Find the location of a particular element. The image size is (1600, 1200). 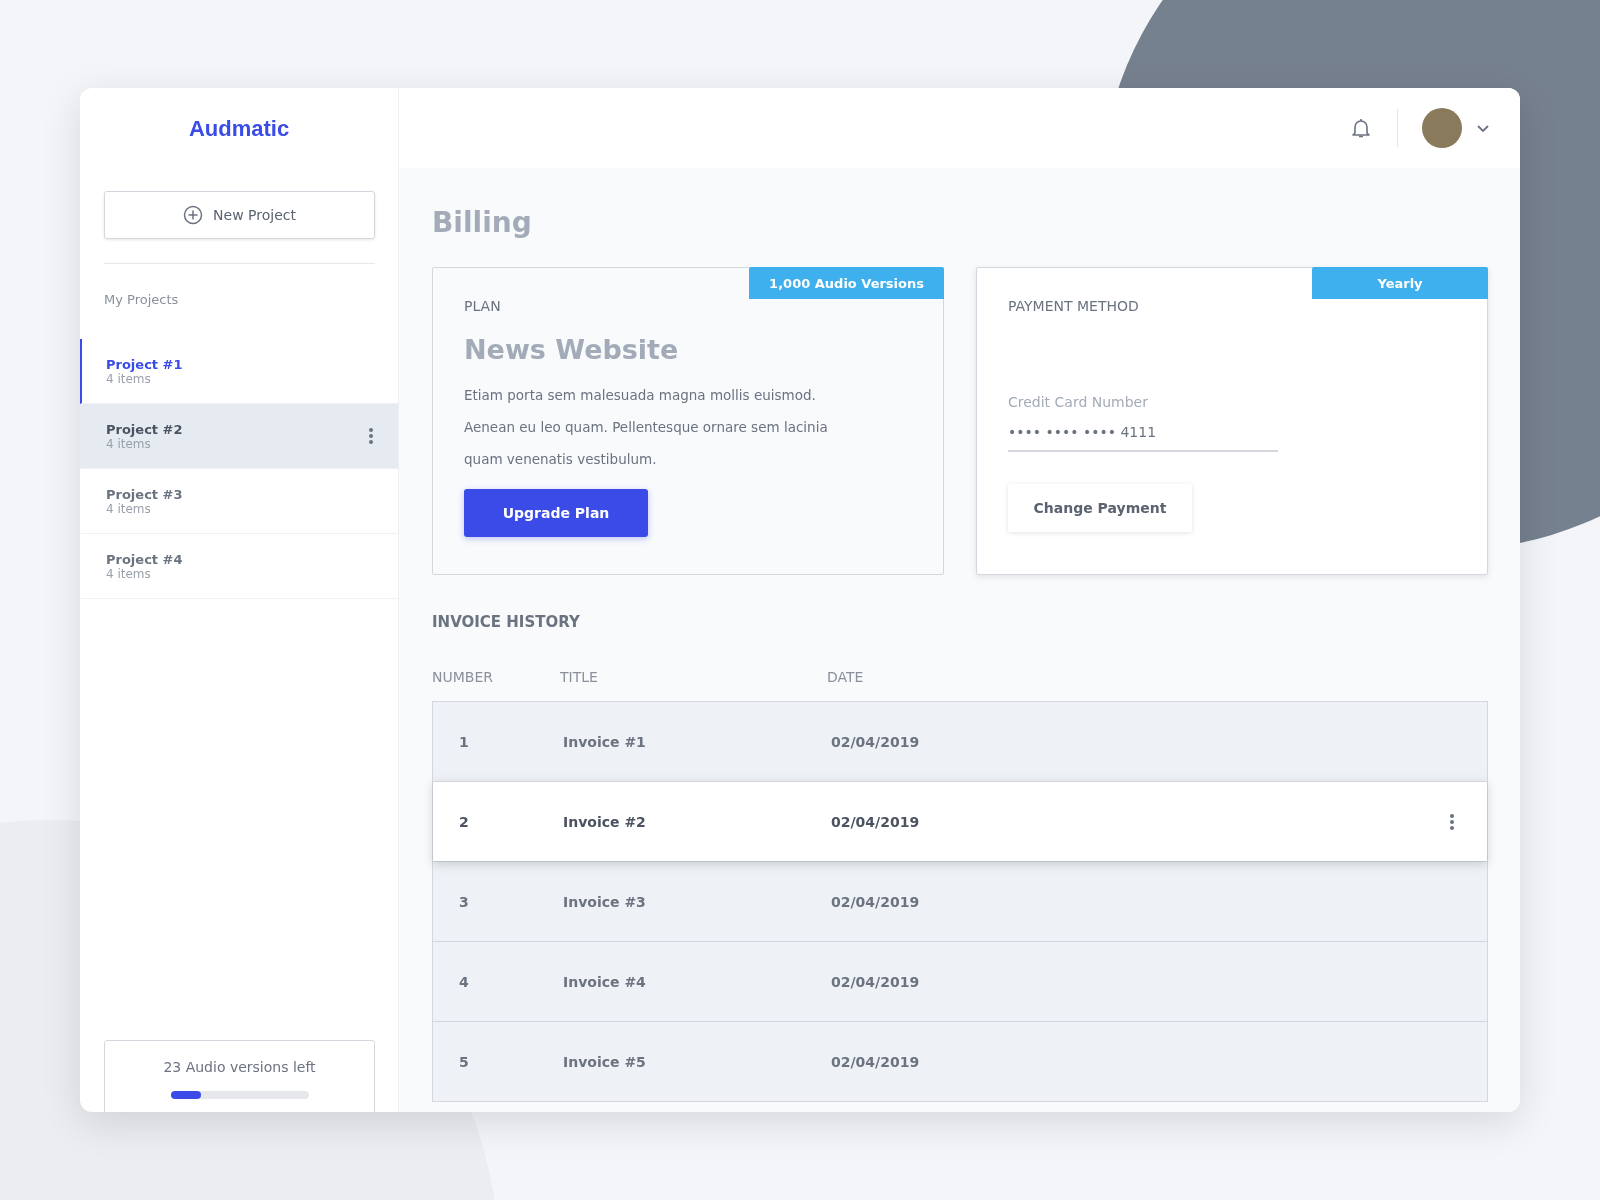

card-heading: PLAN is located at coordinates (482, 306).